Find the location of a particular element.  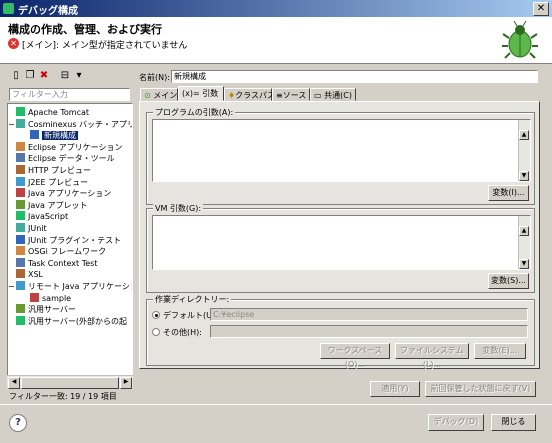

tree-item: 汎用サーバー(外部からの起 is located at coordinates (72, 321).